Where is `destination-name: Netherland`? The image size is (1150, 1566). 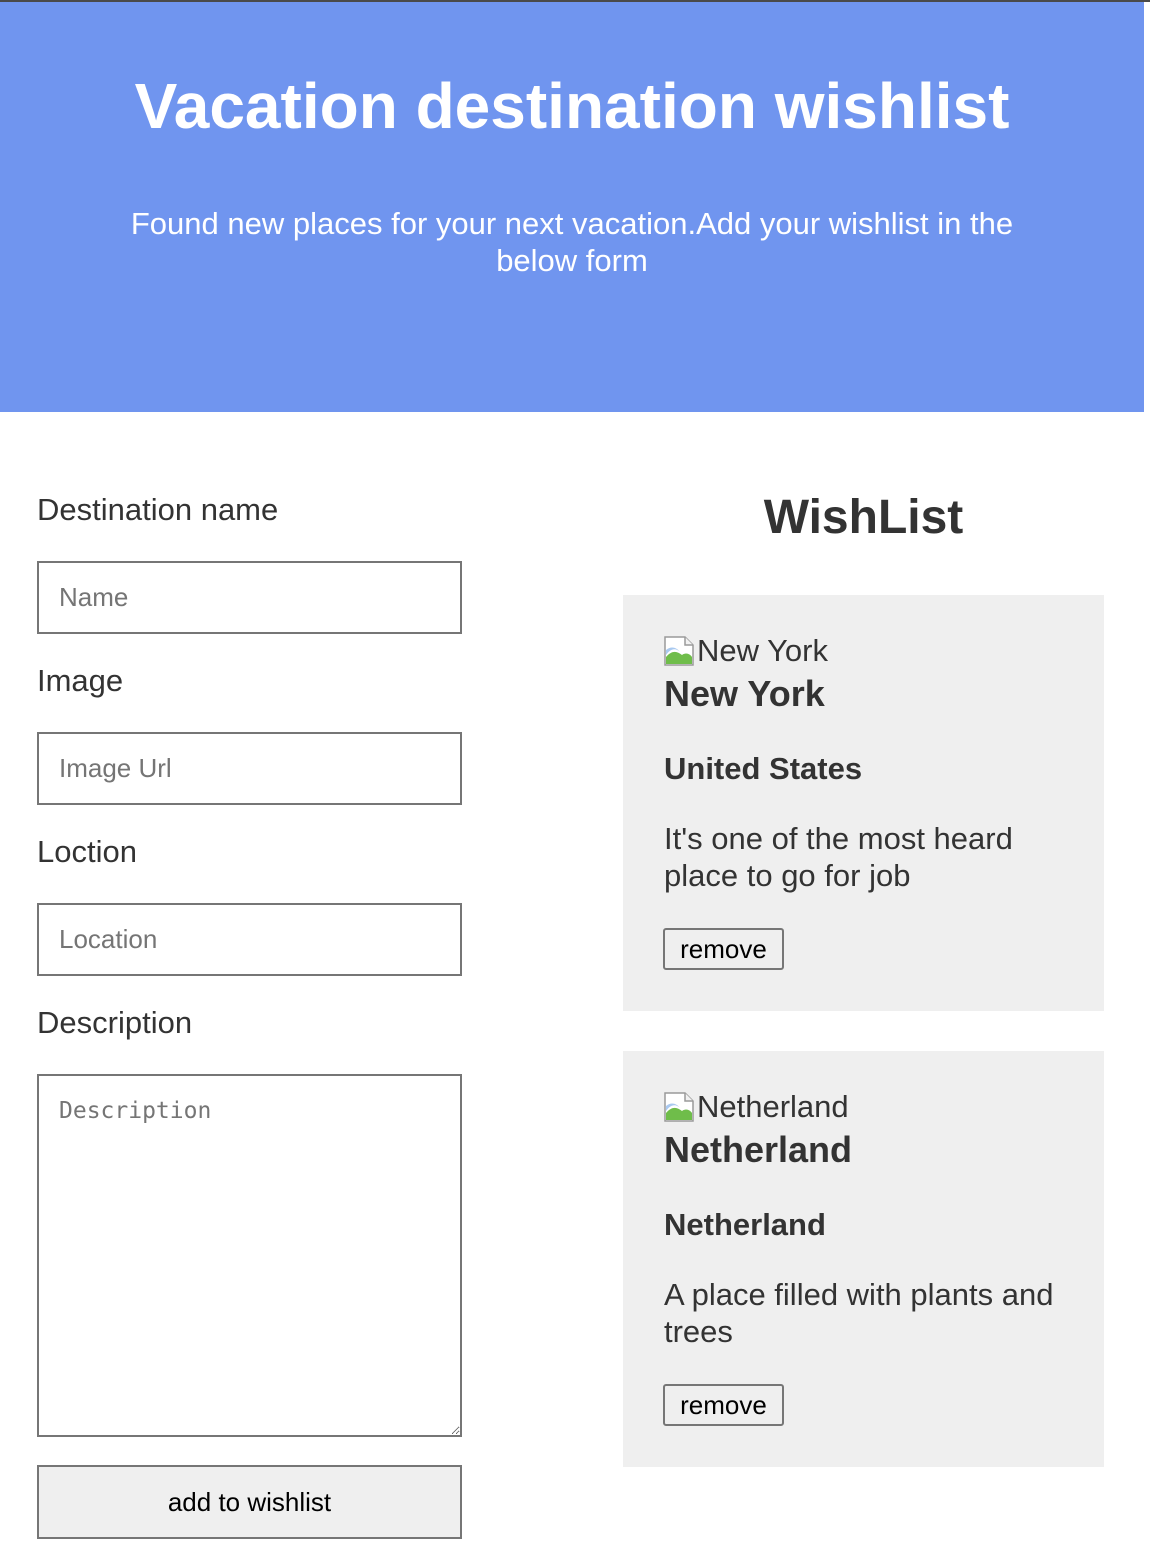
destination-name: Netherland is located at coordinates (758, 1149).